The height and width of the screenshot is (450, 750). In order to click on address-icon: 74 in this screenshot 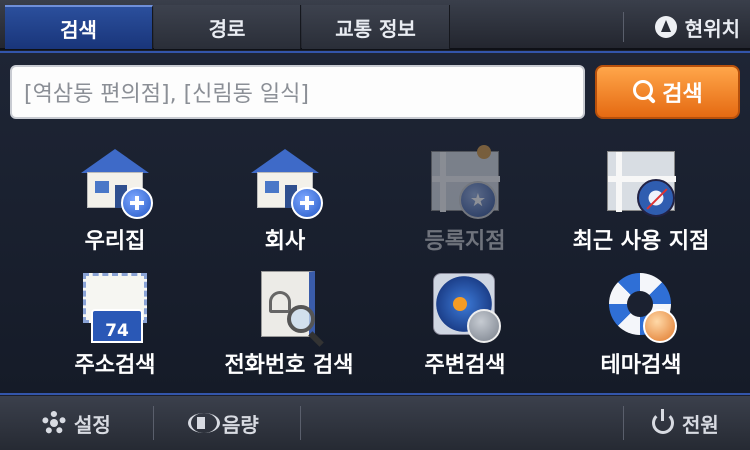, I will do `click(115, 307)`.